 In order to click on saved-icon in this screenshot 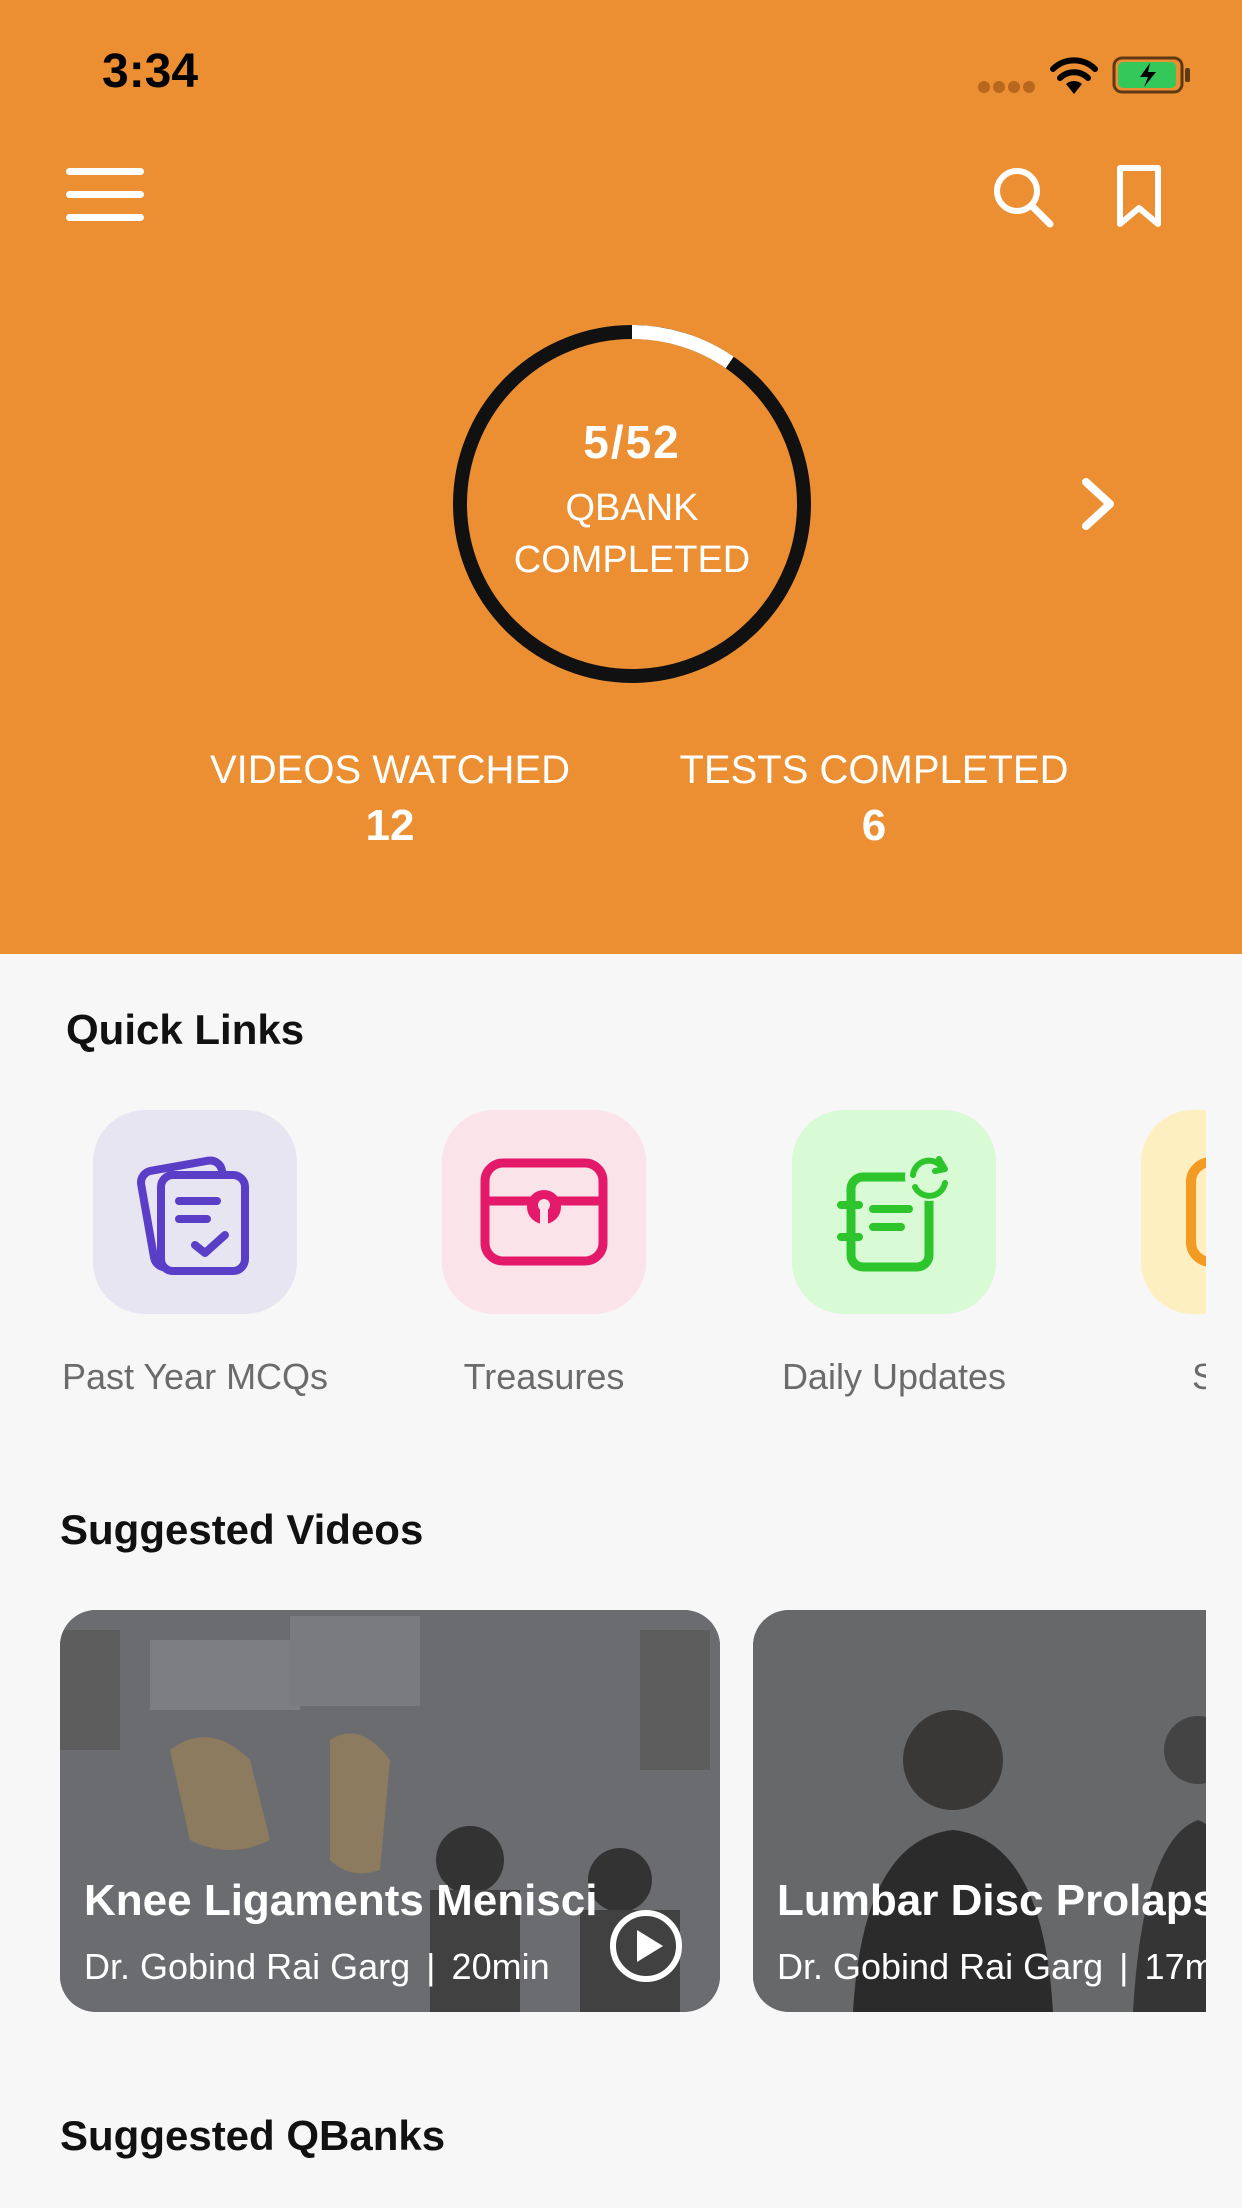, I will do `click(1196, 1212)`.